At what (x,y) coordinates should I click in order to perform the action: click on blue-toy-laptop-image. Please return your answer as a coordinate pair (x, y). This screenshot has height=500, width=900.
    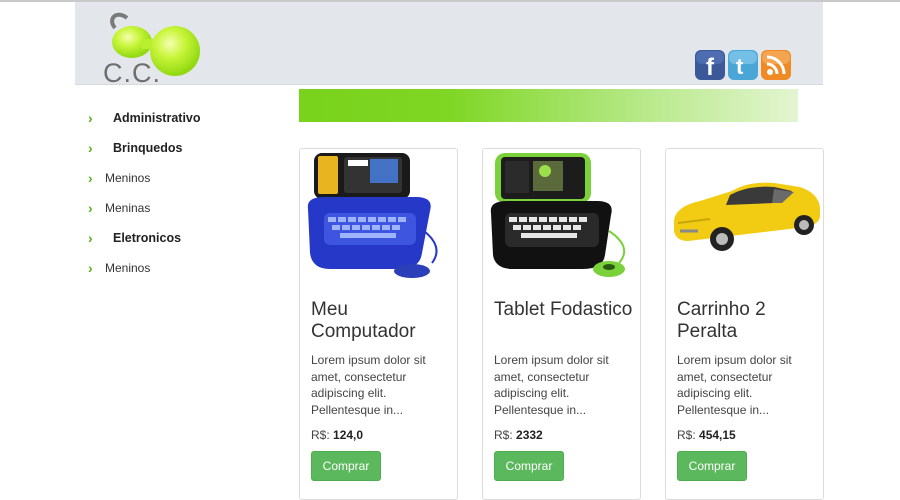
    Looking at the image, I should click on (378, 215).